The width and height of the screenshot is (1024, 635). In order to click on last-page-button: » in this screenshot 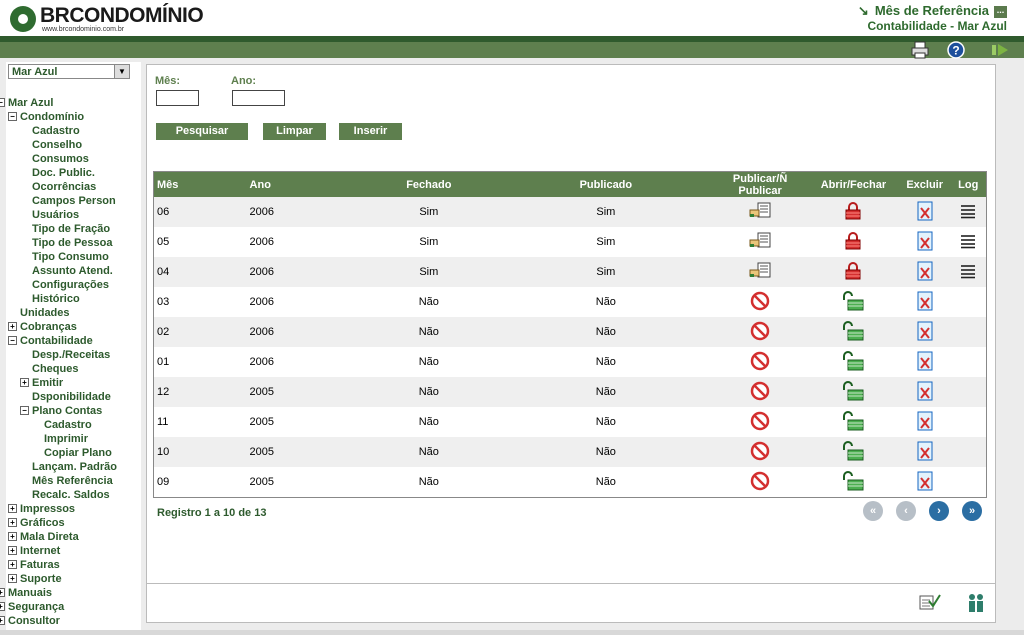, I will do `click(972, 511)`.